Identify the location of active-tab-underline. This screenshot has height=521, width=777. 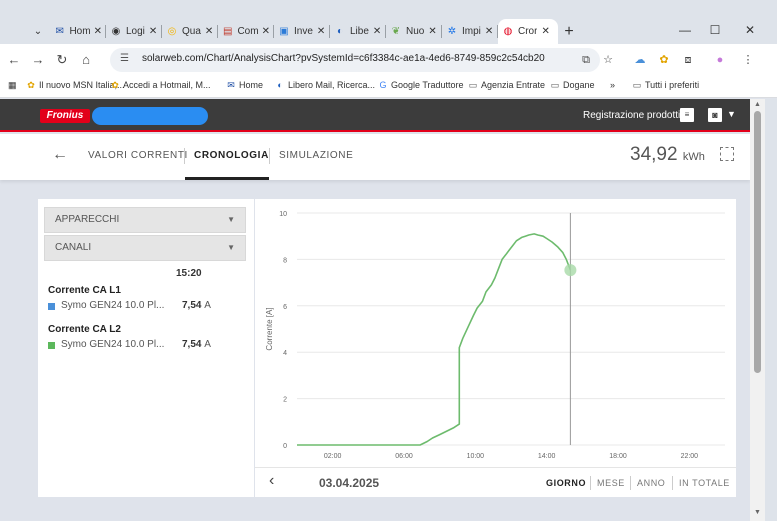
(227, 178).